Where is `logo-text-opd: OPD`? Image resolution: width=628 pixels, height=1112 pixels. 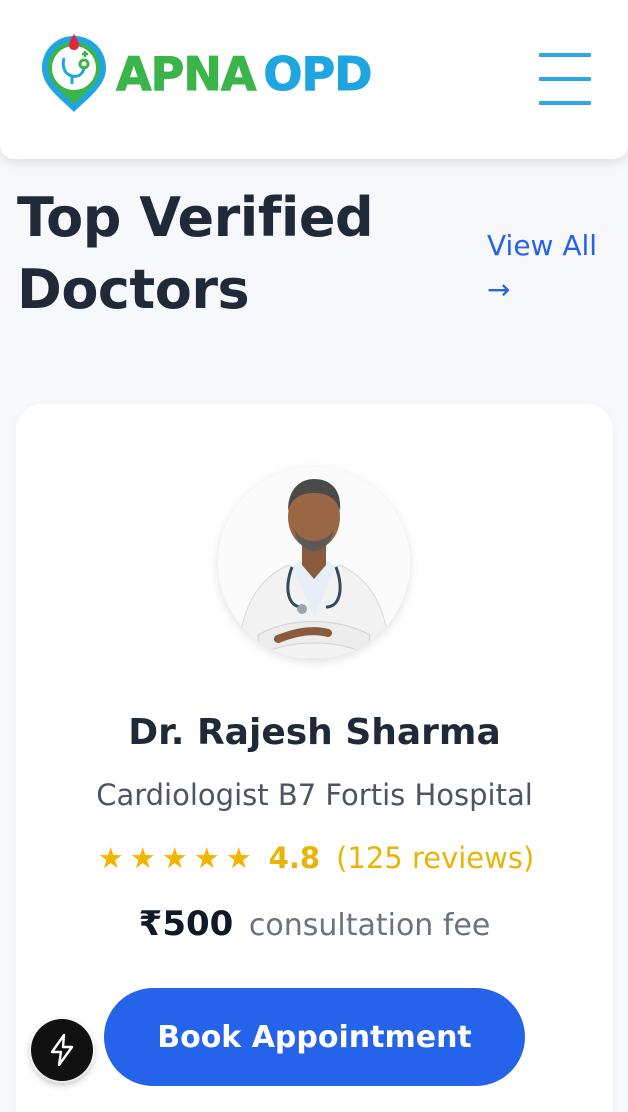 logo-text-opd: OPD is located at coordinates (318, 74).